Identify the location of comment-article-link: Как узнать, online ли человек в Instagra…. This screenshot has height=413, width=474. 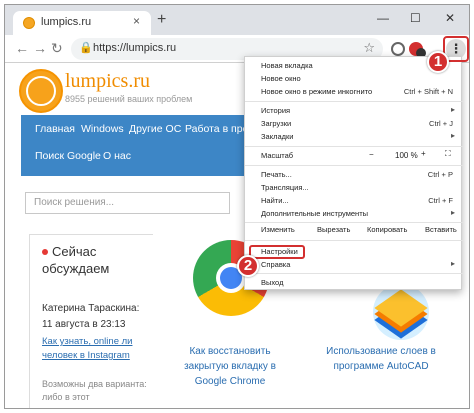
(98, 349).